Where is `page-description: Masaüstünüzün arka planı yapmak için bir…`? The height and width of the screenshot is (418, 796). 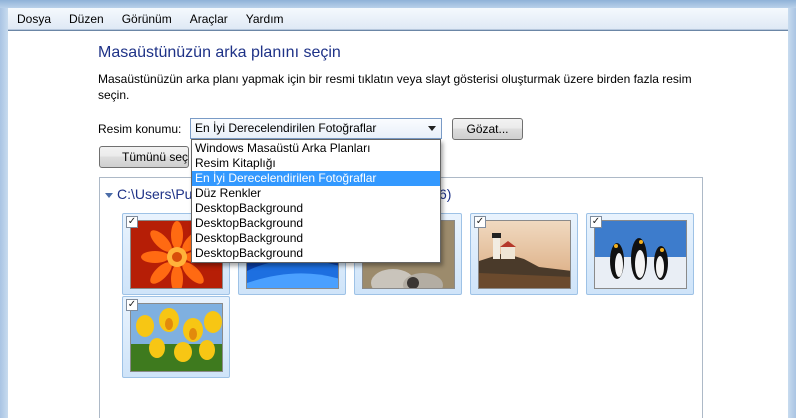 page-description: Masaüstünüzün arka planı yapmak için bir… is located at coordinates (395, 87).